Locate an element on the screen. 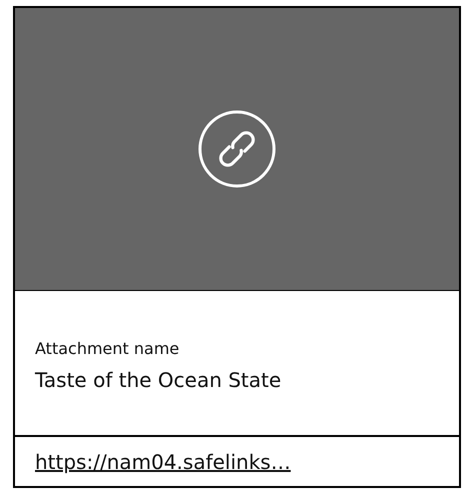  attachment-name: Taste of the Ocean State is located at coordinates (158, 380).